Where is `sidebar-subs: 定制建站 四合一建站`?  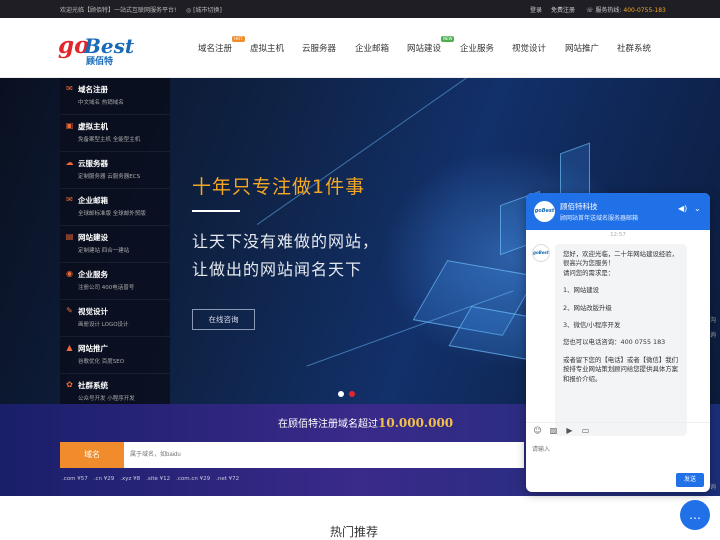 sidebar-subs: 定制建站 四合一建站 is located at coordinates (104, 251).